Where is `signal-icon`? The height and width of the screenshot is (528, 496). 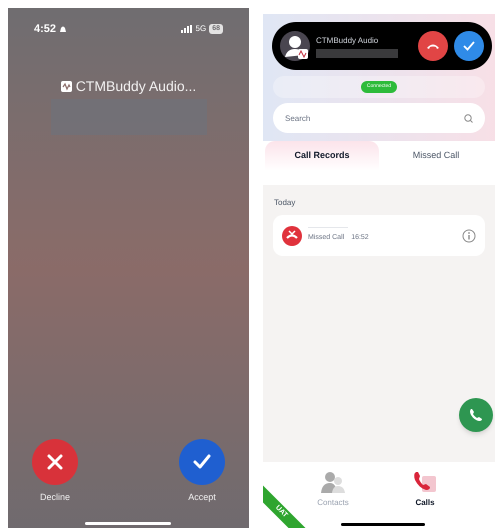 signal-icon is located at coordinates (186, 29).